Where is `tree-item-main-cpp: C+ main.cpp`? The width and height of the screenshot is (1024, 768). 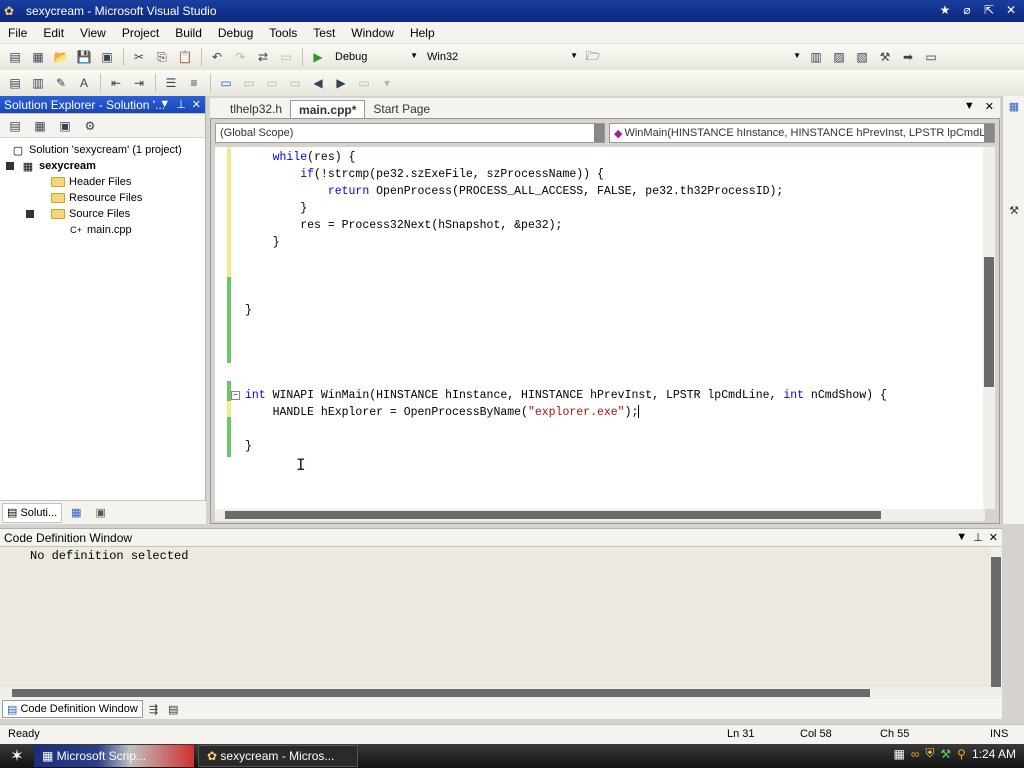
tree-item-main-cpp: C+ main.cpp is located at coordinates (102, 230).